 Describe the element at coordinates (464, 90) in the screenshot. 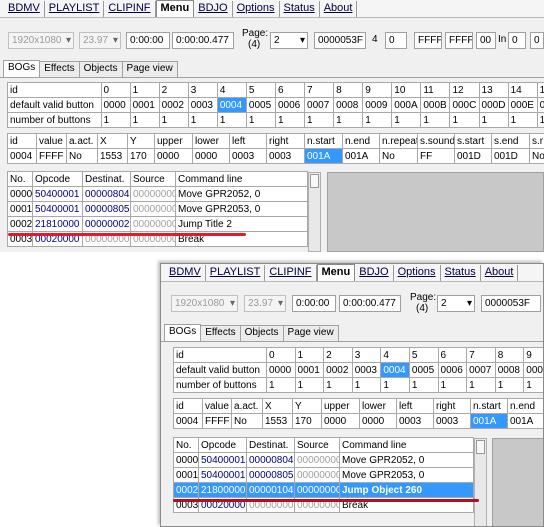

I see `bog-header-cell: 12` at that location.